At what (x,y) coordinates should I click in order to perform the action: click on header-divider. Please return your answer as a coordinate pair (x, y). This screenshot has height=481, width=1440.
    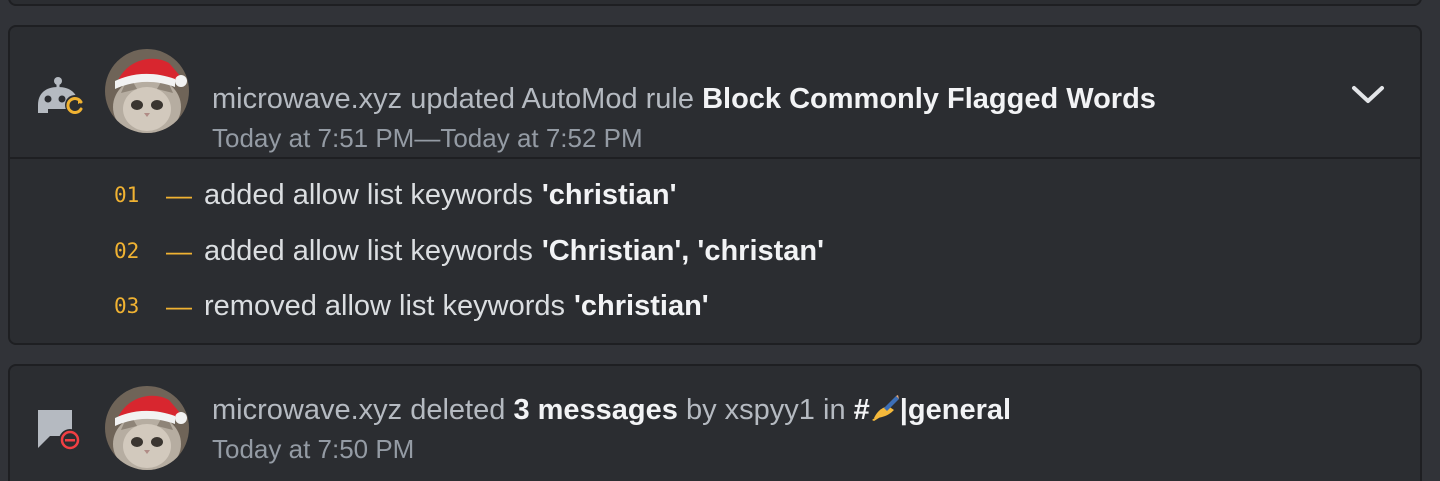
    Looking at the image, I should click on (715, 158).